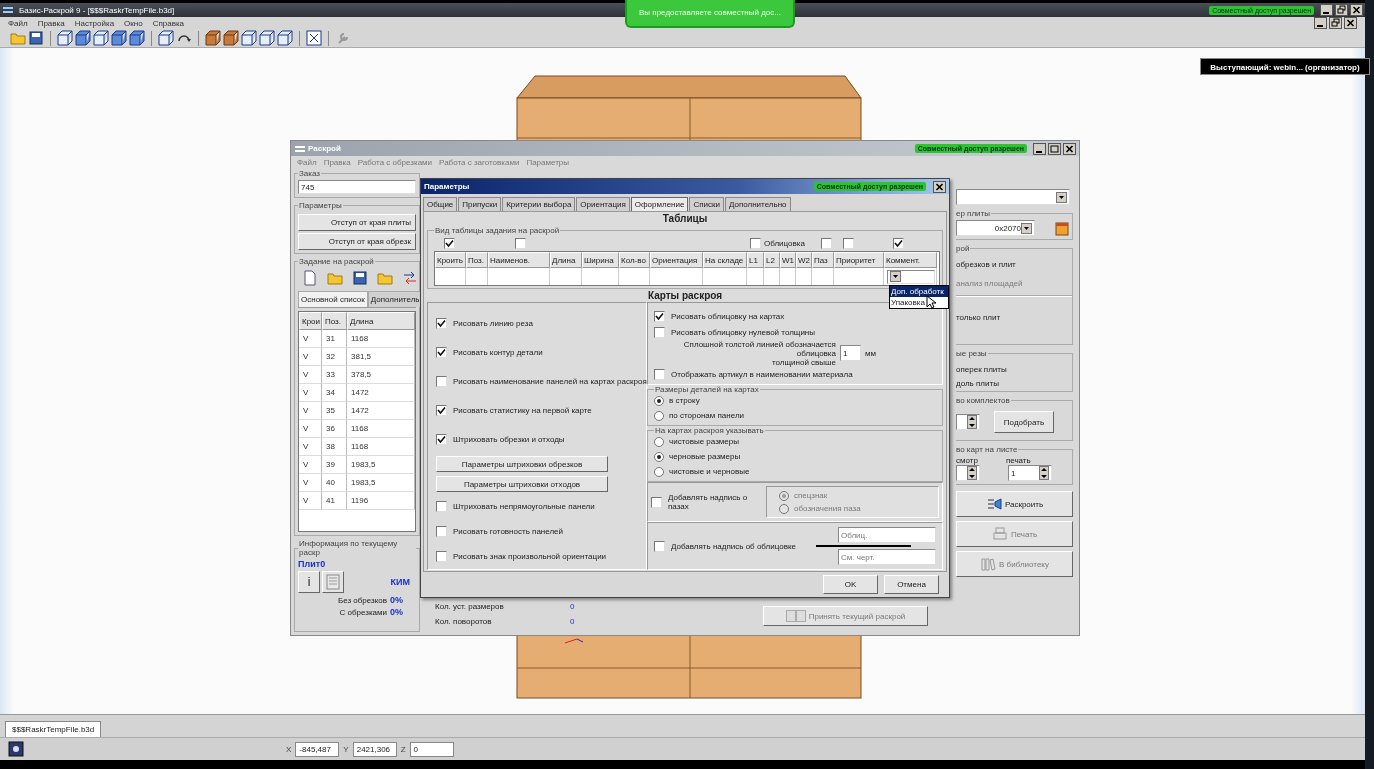  Describe the element at coordinates (772, 260) in the screenshot. I see `column-header: L2` at that location.